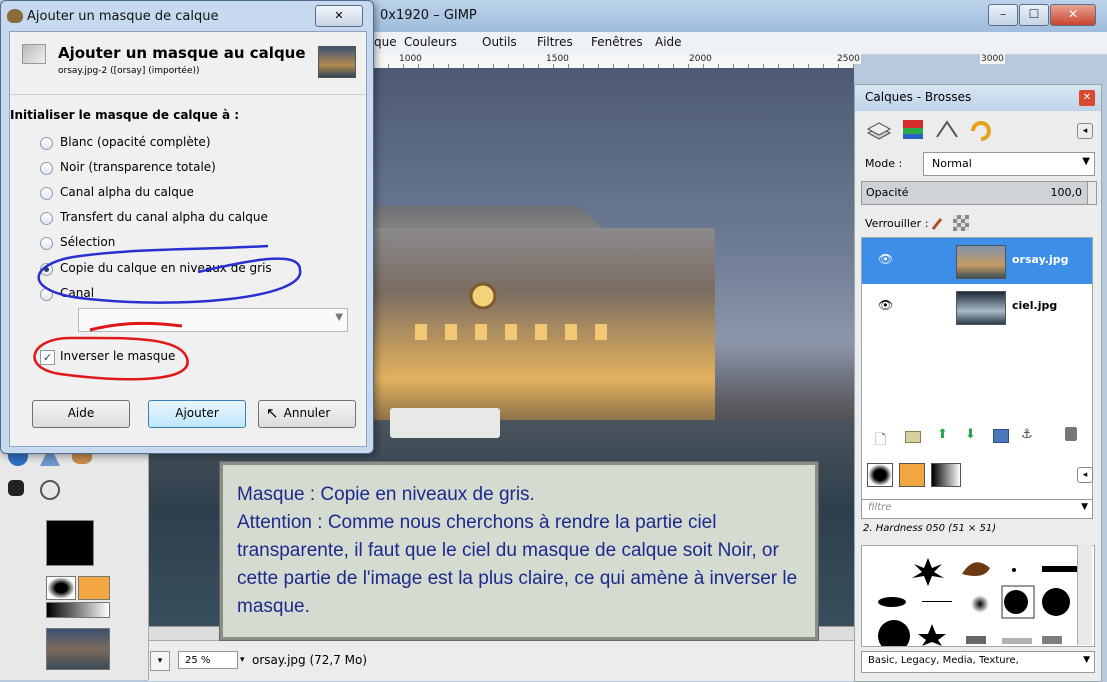  Describe the element at coordinates (978, 98) in the screenshot. I see `layers-panel-titlebar: Calques - Brosses ✕` at that location.